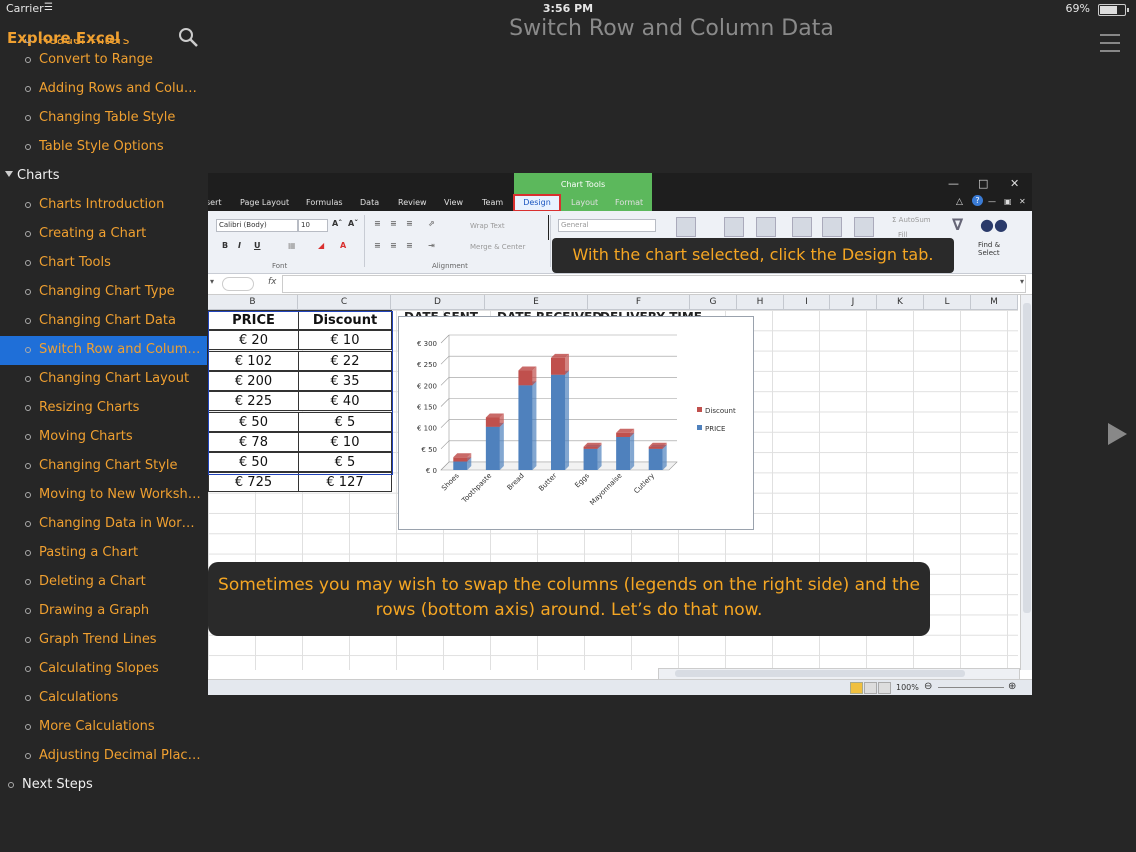 This screenshot has width=1136, height=852. Describe the element at coordinates (832, 227) in the screenshot. I see `delete-cells-icon` at that location.